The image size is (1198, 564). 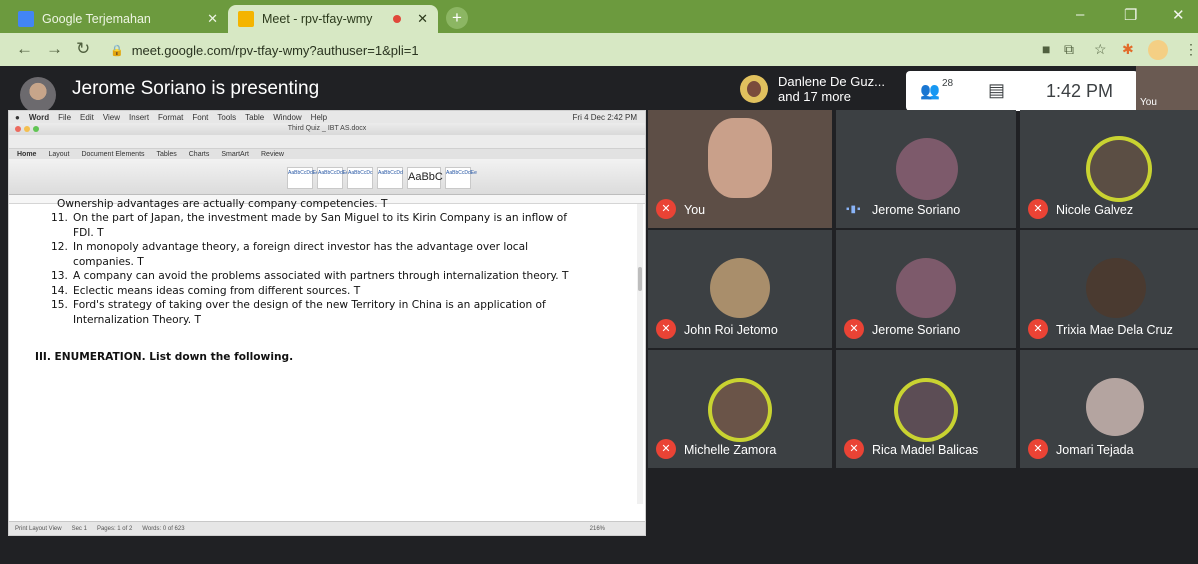 I want to click on participant-tile: ✕ You, so click(x=740, y=169).